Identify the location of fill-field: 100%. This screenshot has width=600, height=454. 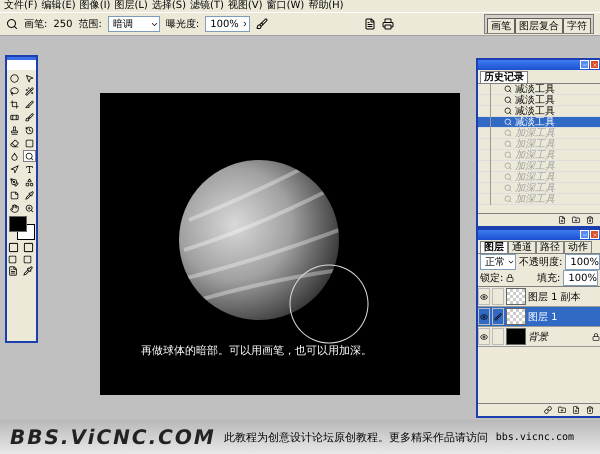
(580, 278).